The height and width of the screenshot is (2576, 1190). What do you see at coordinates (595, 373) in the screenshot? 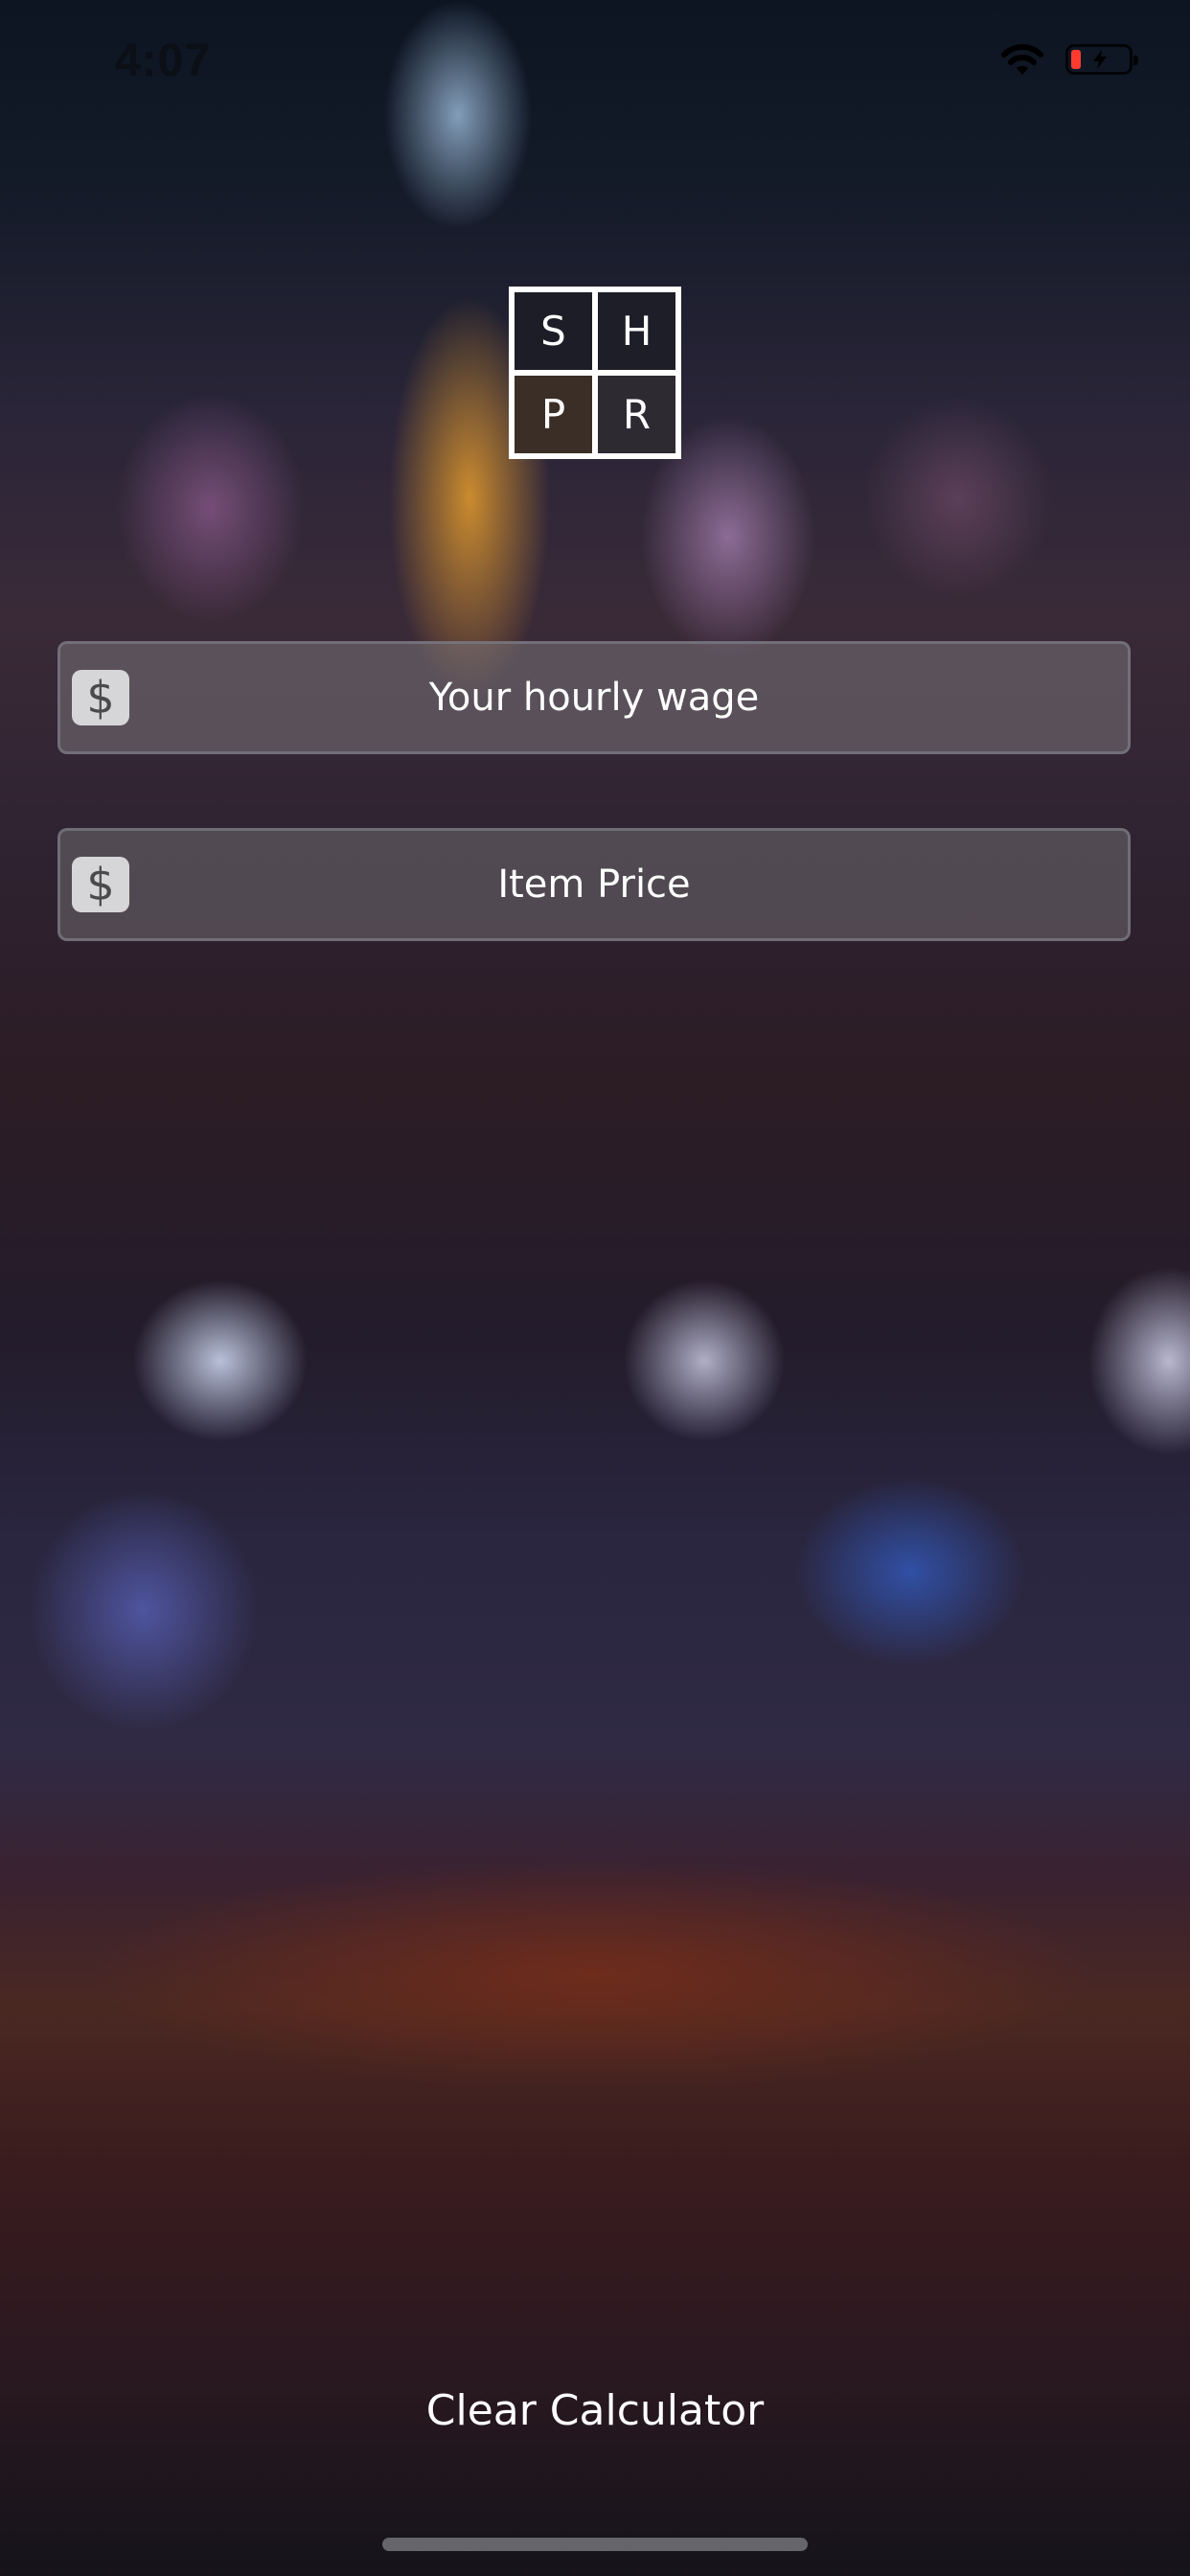
I see `app-logo: S H P R` at bounding box center [595, 373].